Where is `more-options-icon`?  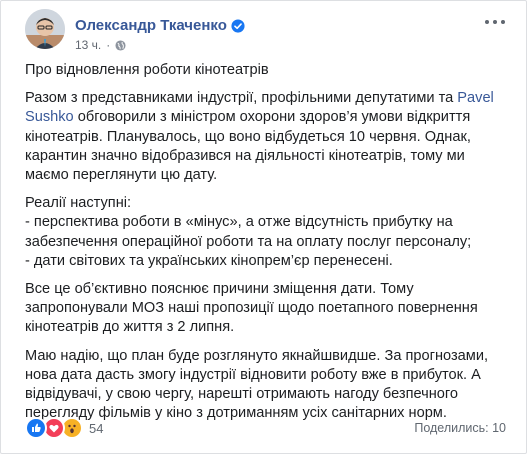 more-options-icon is located at coordinates (495, 22).